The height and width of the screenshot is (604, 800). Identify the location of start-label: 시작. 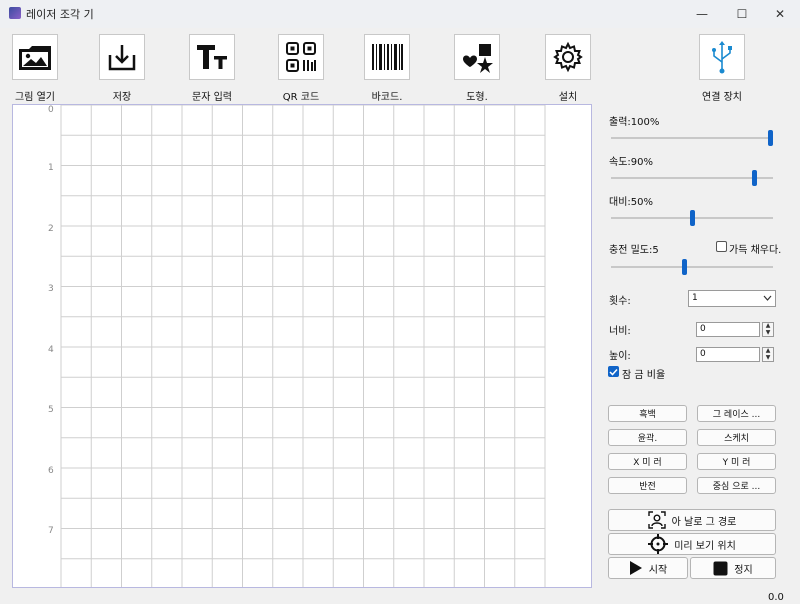
(658, 570).